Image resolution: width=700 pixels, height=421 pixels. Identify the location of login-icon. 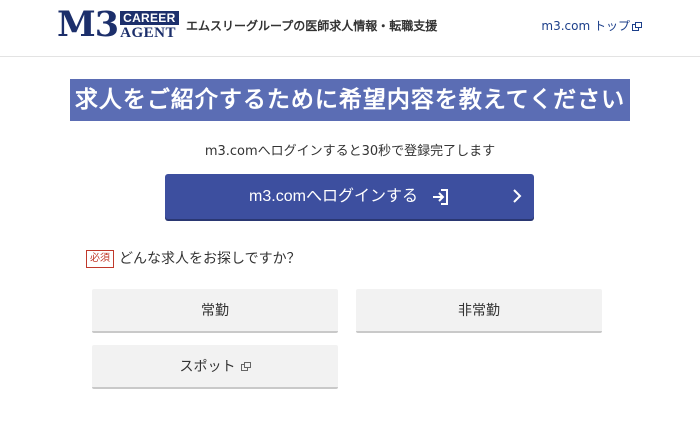
(440, 197).